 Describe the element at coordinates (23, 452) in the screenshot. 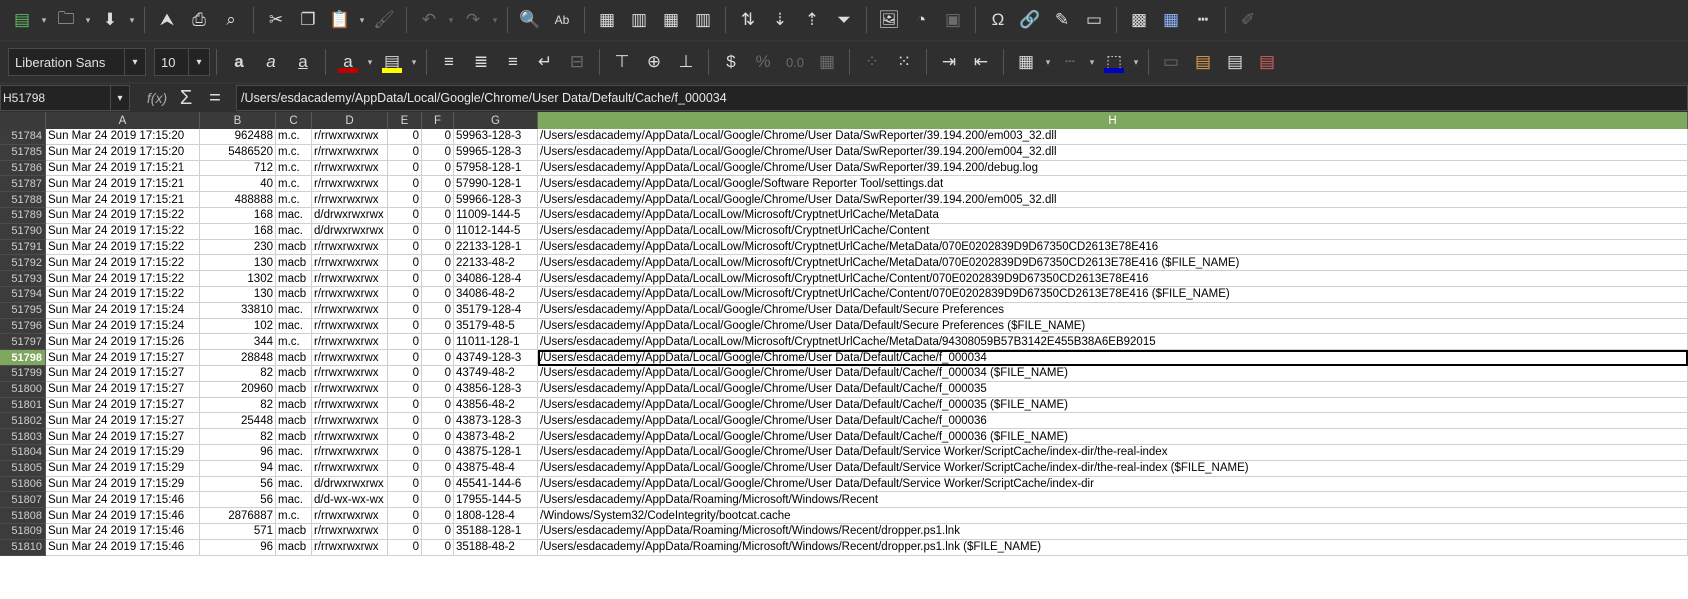

I see `row-header: 51804` at that location.